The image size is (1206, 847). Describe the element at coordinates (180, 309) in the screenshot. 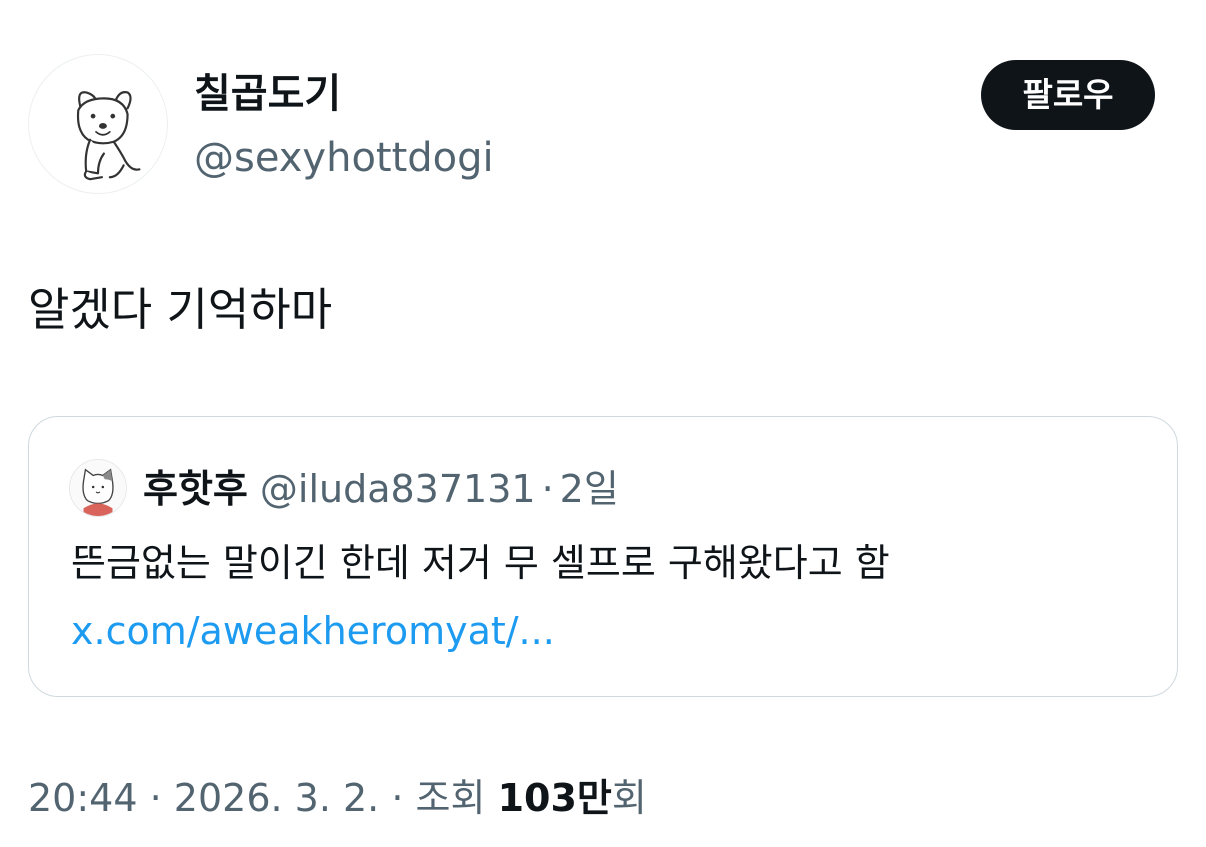

I see `tweet-text: 알겠다 기억하마` at that location.